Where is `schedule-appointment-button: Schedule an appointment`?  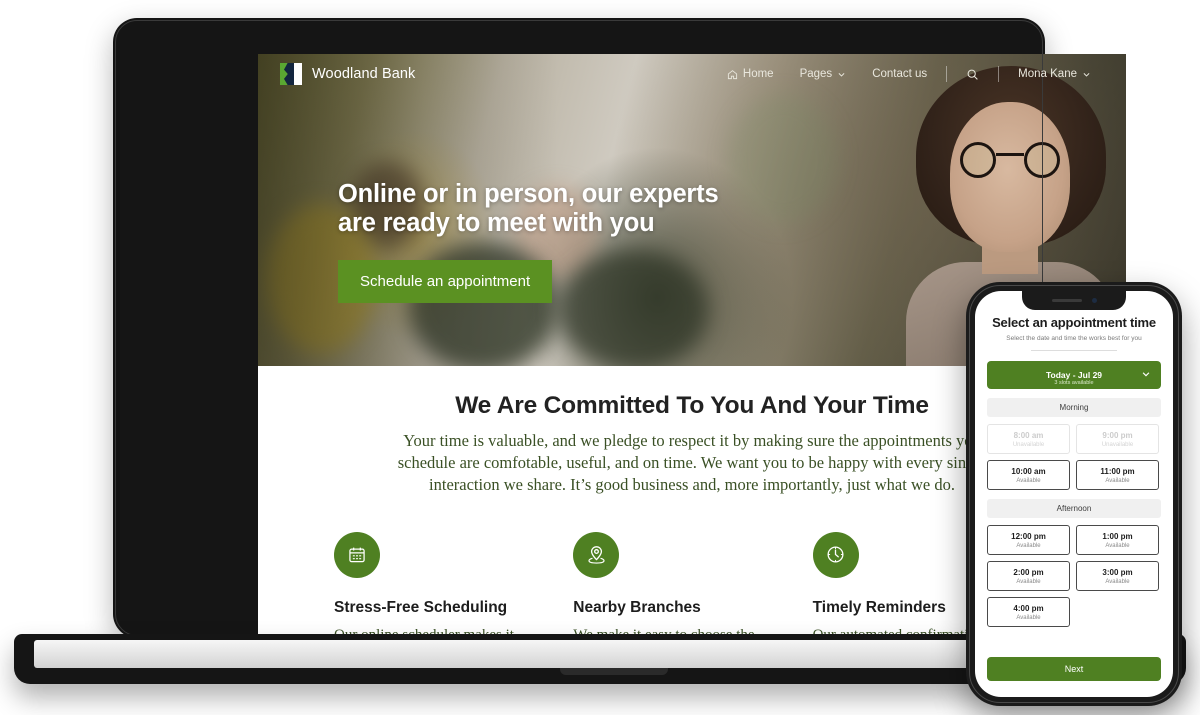
schedule-appointment-button: Schedule an appointment is located at coordinates (445, 281).